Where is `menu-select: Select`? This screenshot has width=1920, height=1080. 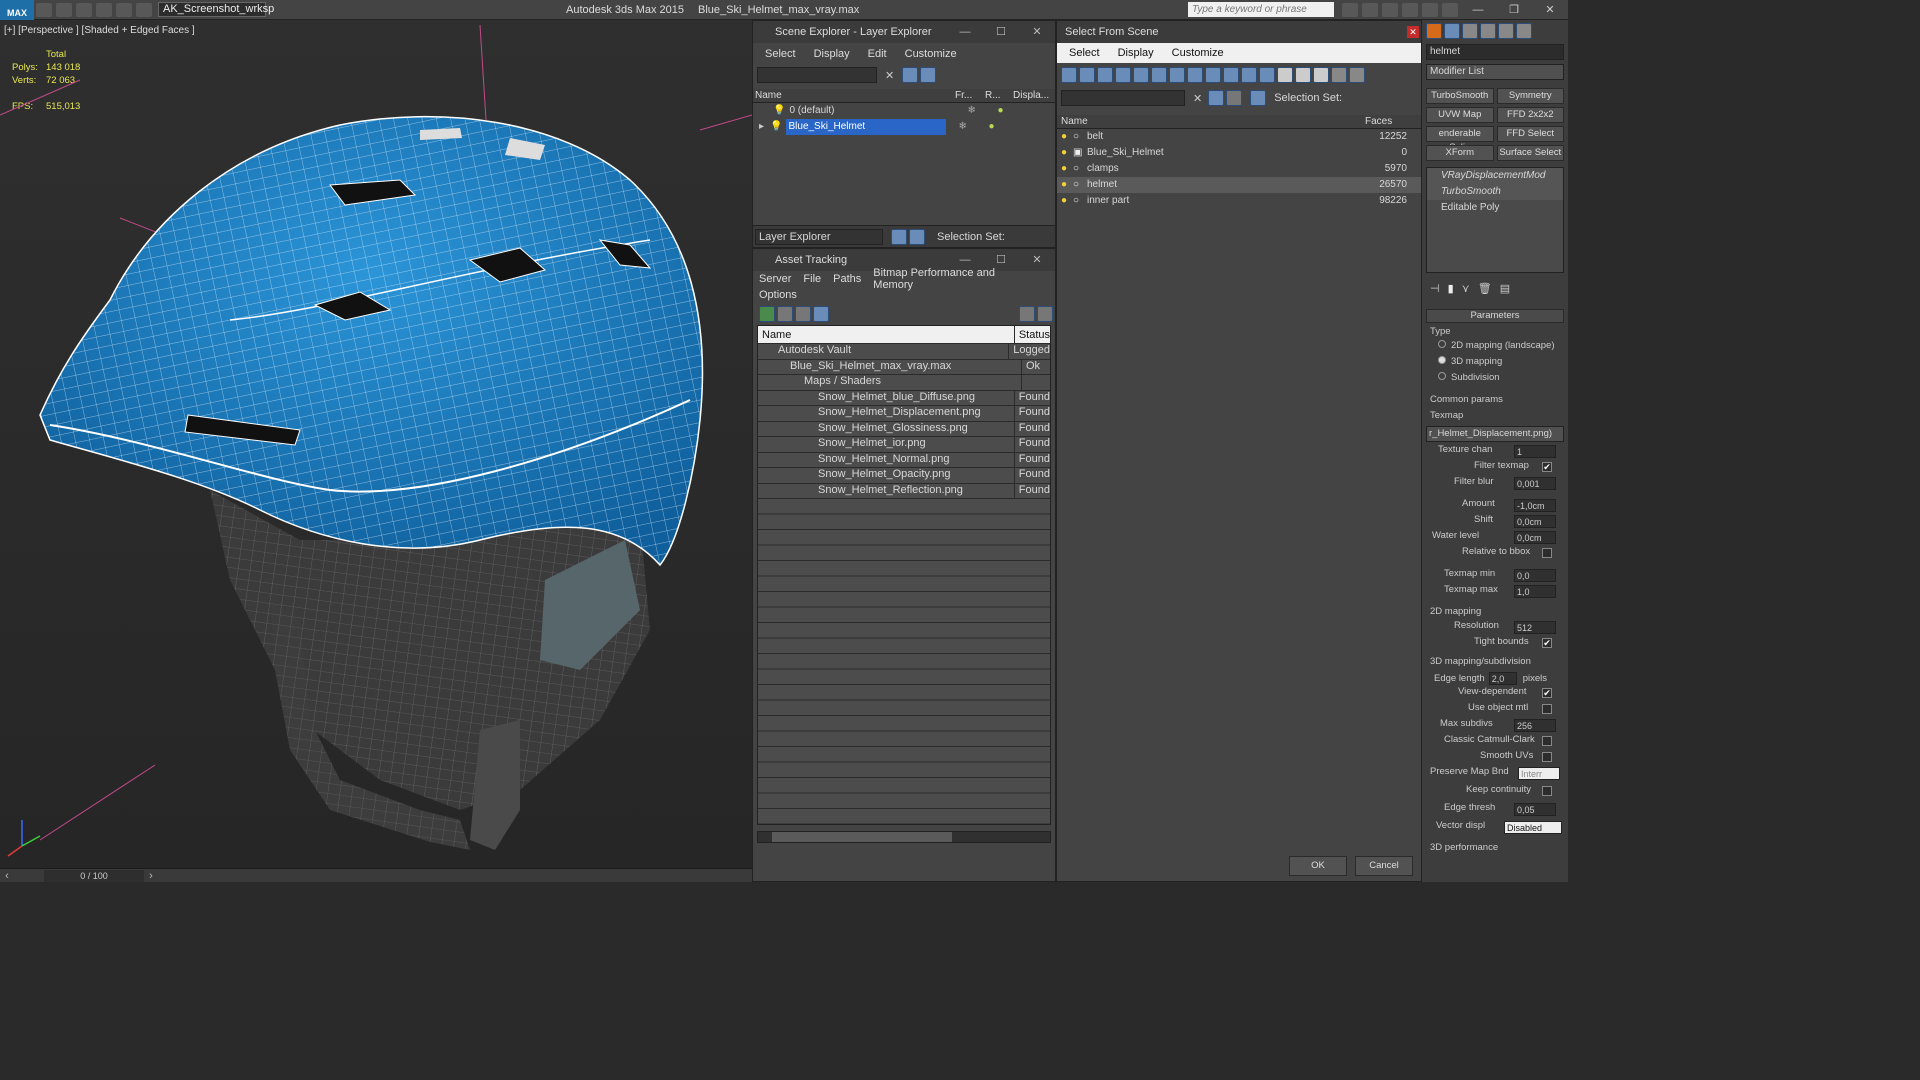
menu-select: Select is located at coordinates (1084, 53).